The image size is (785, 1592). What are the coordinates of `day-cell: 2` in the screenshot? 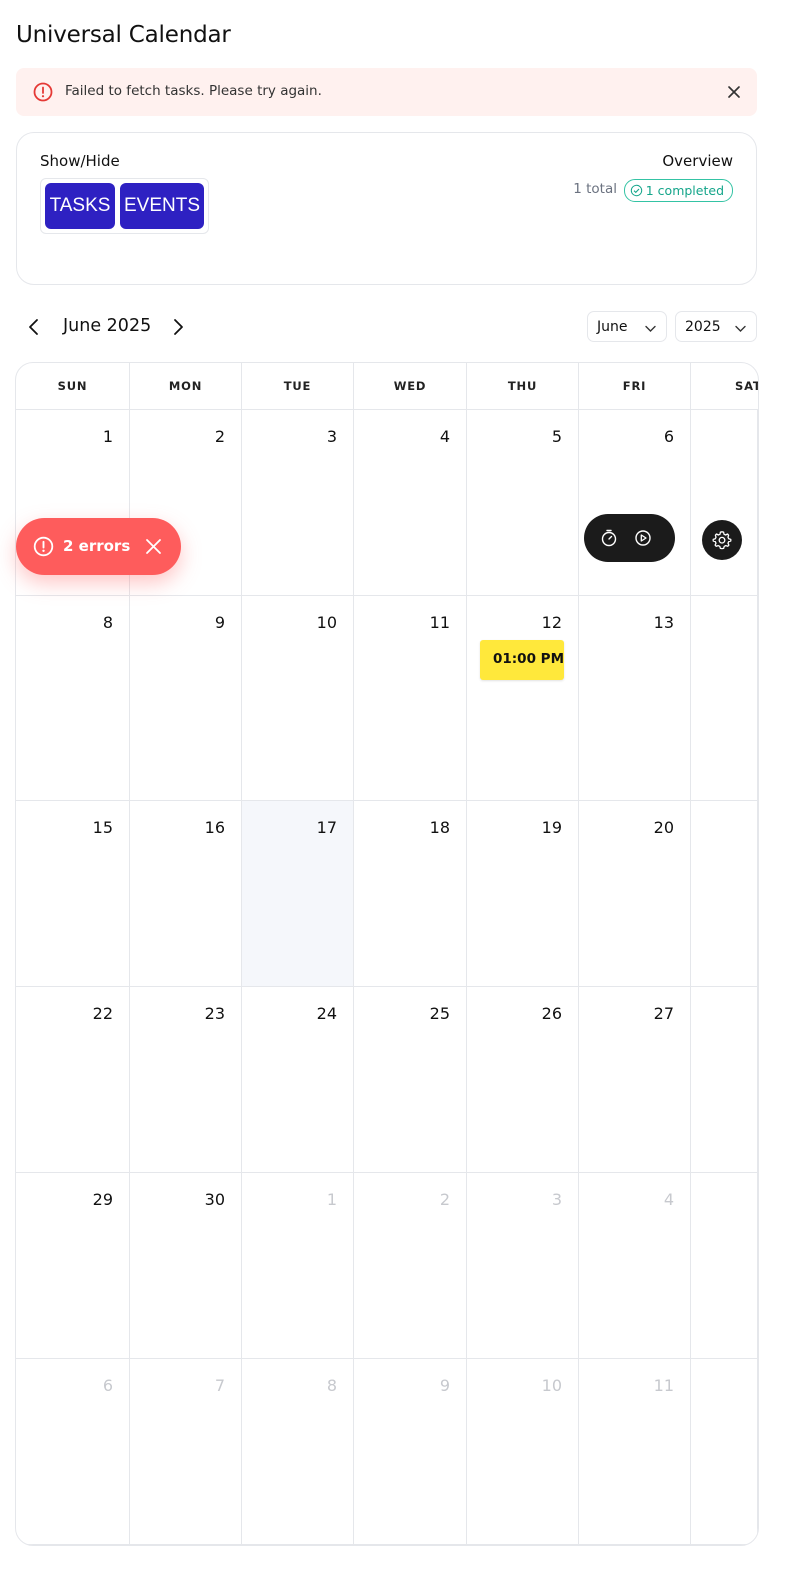 It's located at (410, 1266).